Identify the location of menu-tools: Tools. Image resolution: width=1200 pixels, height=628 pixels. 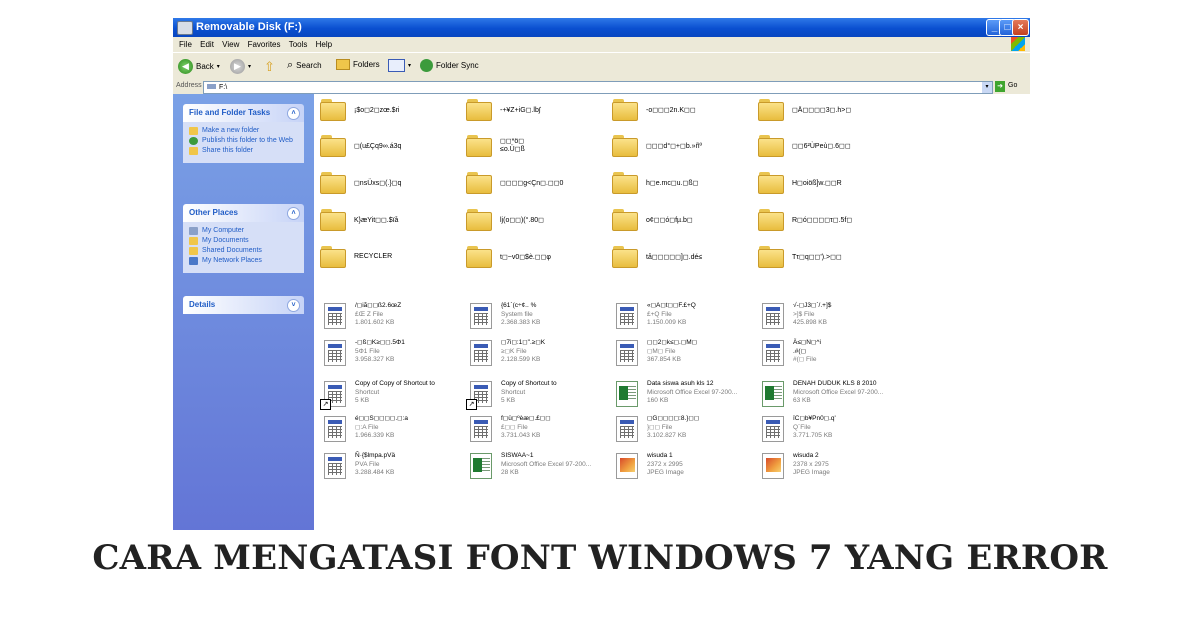
(298, 44).